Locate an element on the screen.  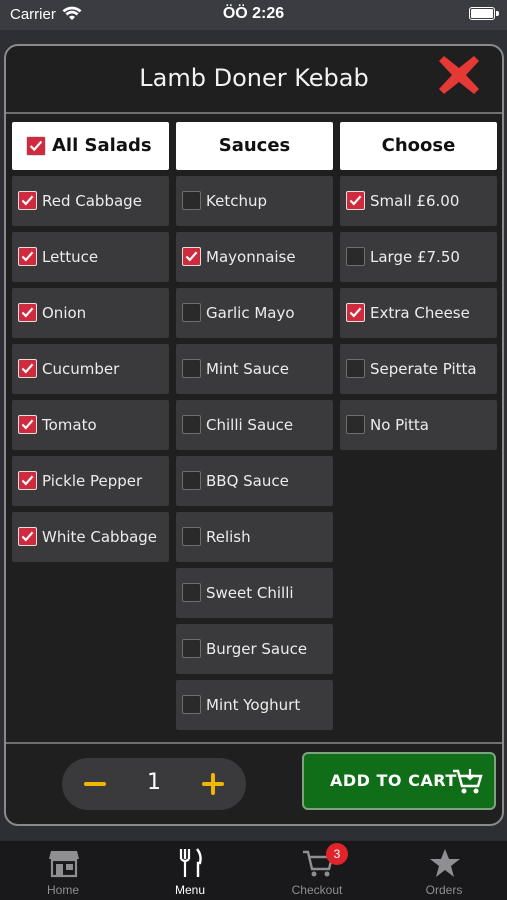
tab-label: Checkout is located at coordinates (317, 890).